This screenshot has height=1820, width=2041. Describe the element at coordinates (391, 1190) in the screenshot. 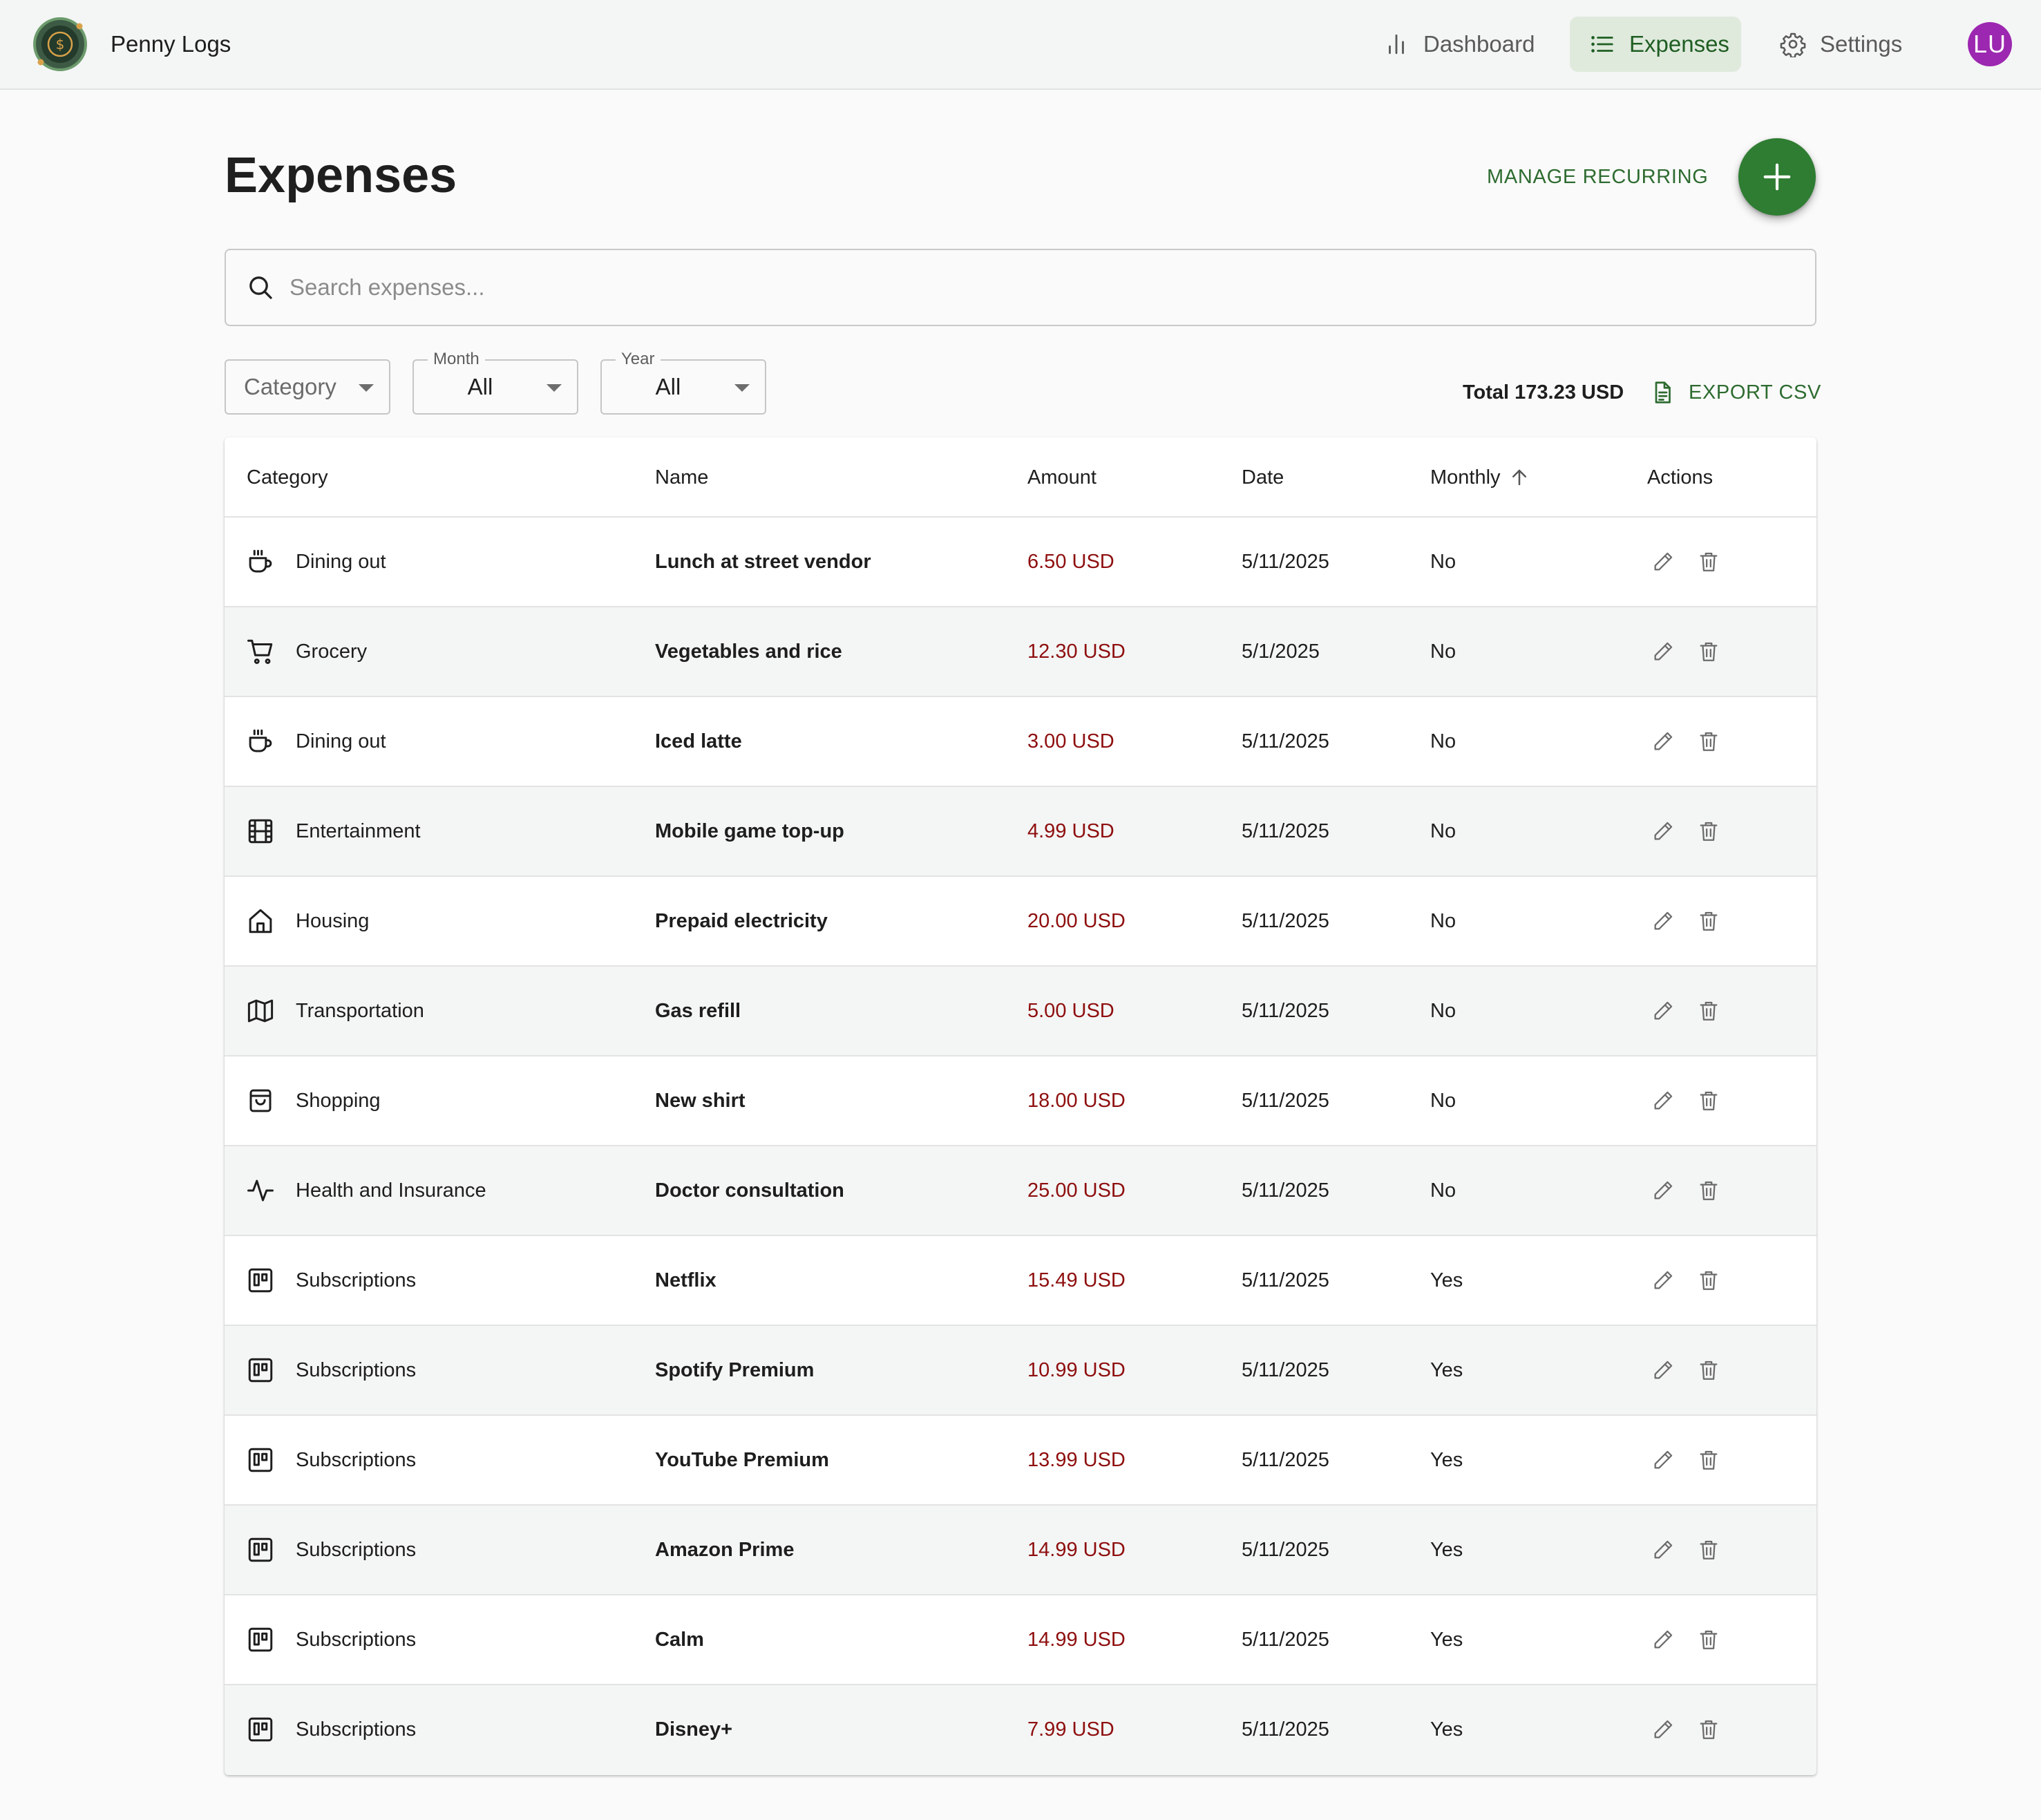

I see `category-cell: Health and Insurance` at that location.